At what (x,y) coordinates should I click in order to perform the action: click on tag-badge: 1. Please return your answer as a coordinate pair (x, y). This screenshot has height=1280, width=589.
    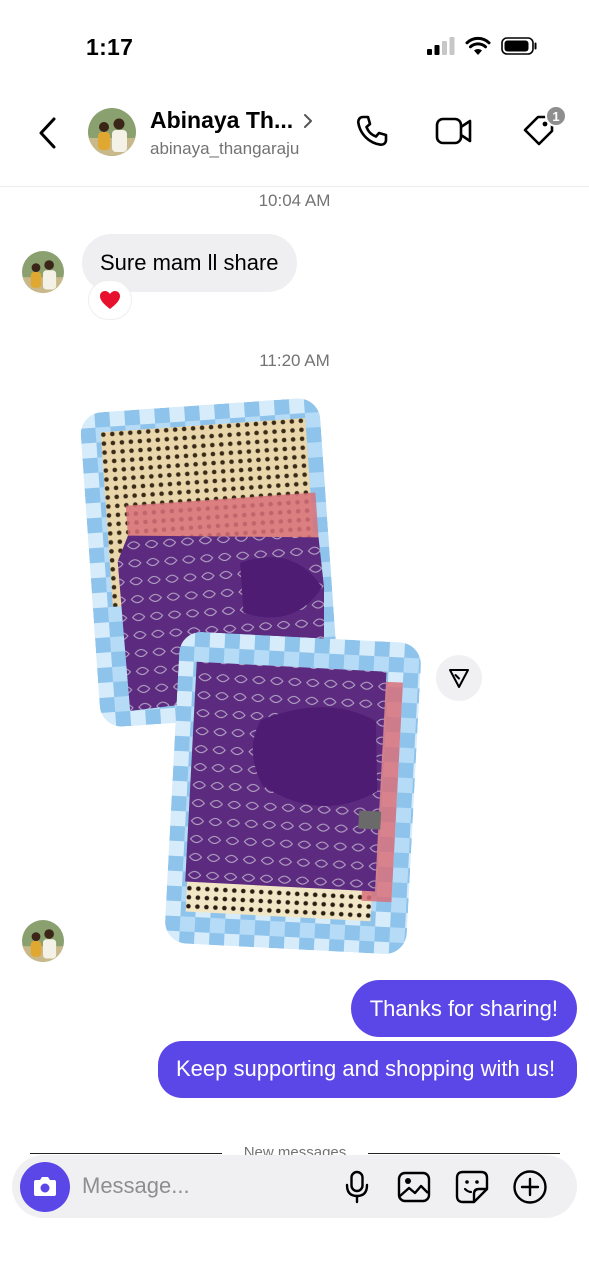
    Looking at the image, I should click on (556, 116).